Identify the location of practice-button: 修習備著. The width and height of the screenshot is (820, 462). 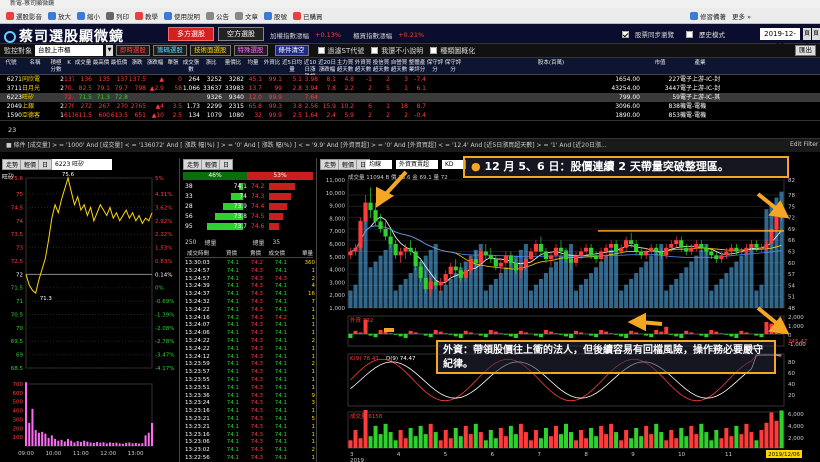
(708, 16).